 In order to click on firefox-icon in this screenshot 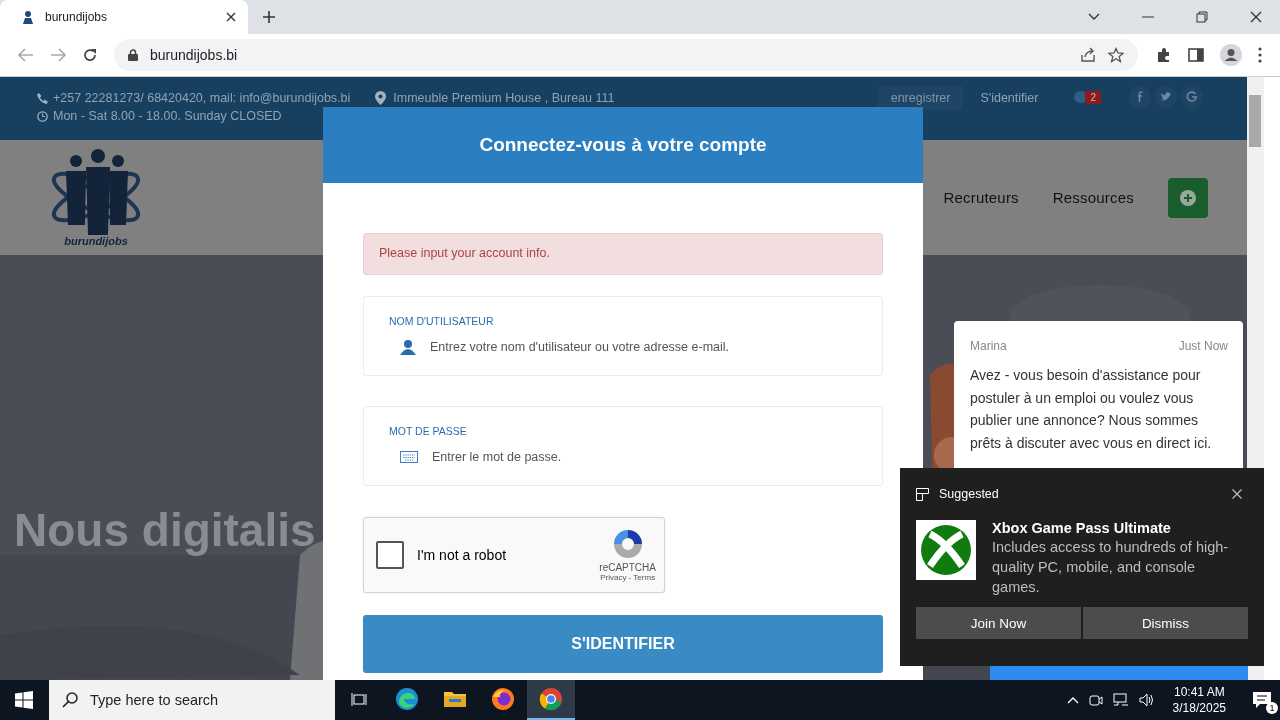, I will do `click(503, 699)`.